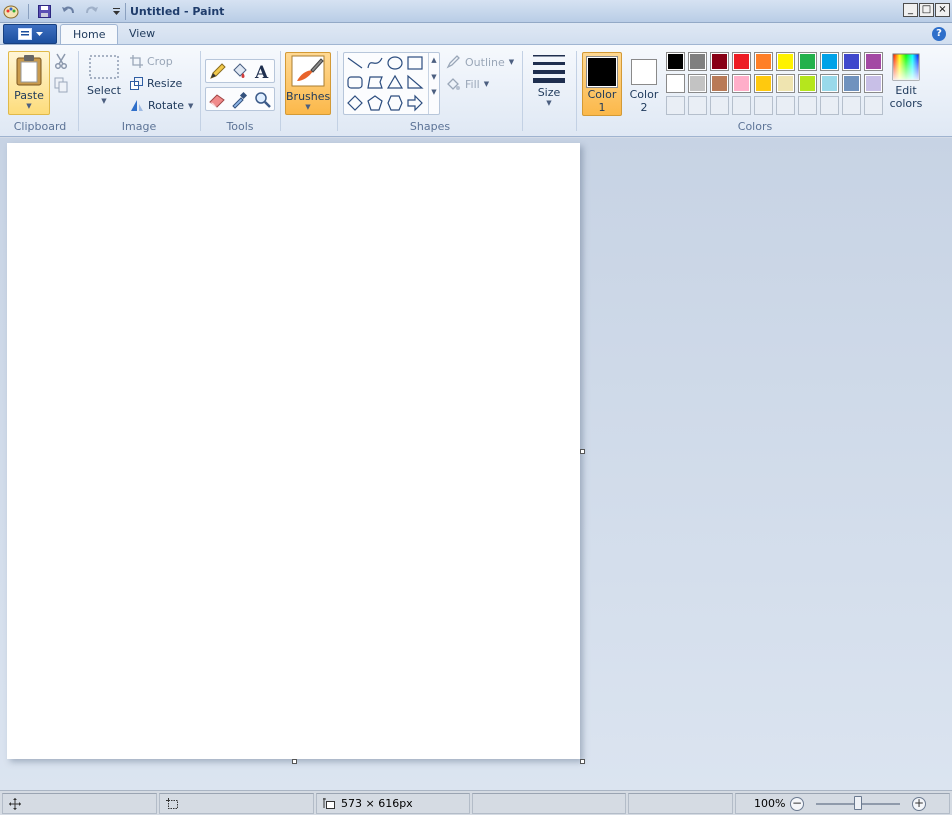 This screenshot has height=815, width=952. I want to click on tab-view: View, so click(142, 34).